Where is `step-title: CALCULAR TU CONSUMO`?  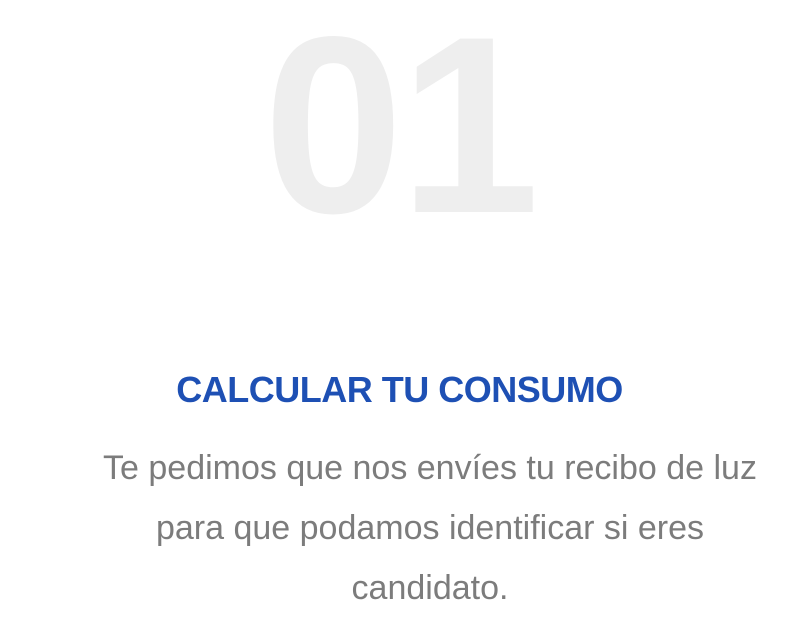
step-title: CALCULAR TU CONSUMO is located at coordinates (399, 389).